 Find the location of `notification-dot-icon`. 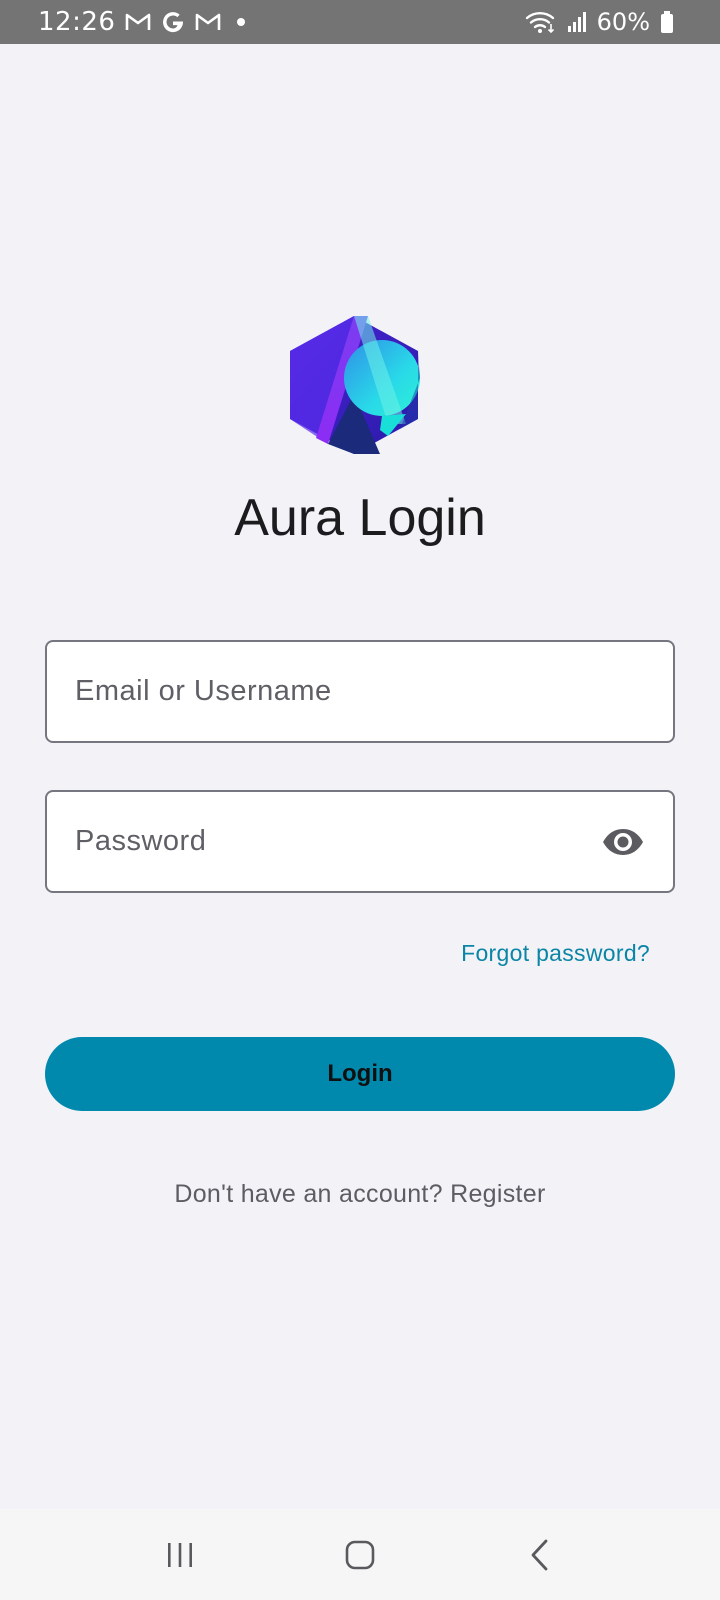

notification-dot-icon is located at coordinates (241, 22).